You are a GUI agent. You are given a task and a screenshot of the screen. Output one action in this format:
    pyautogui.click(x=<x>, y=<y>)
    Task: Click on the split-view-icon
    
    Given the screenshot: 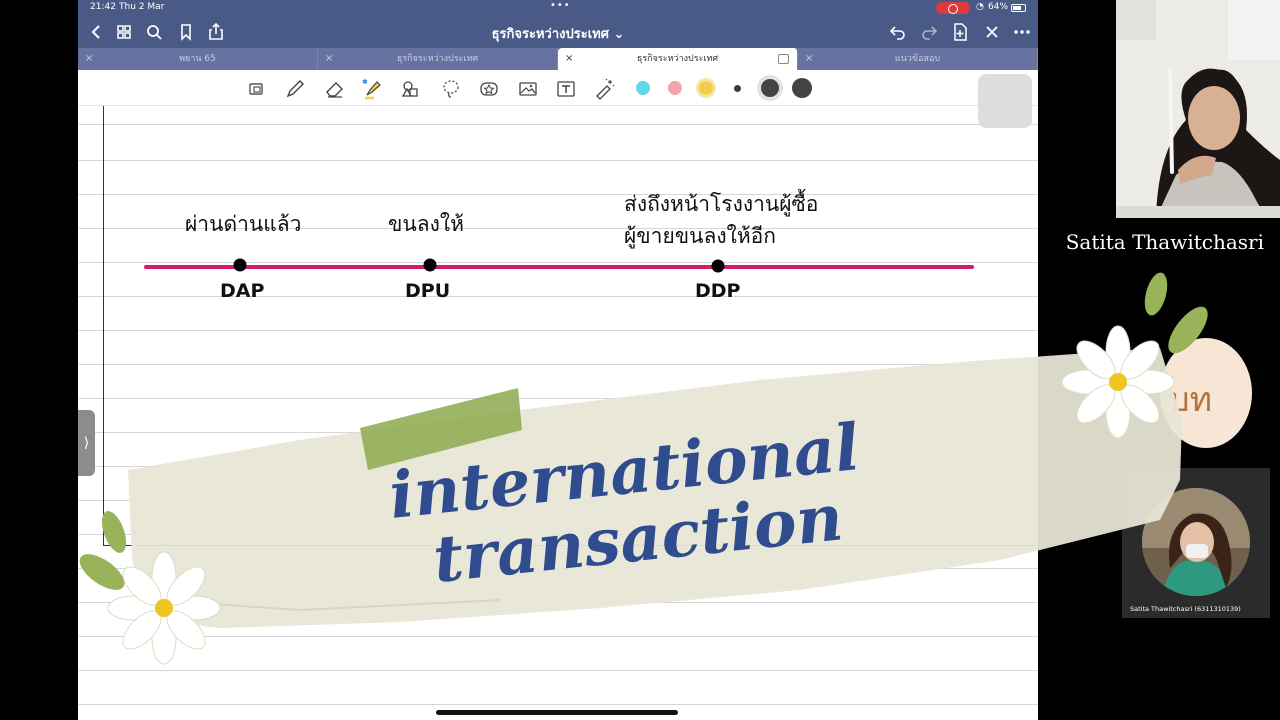 What is the action you would take?
    pyautogui.click(x=783, y=59)
    